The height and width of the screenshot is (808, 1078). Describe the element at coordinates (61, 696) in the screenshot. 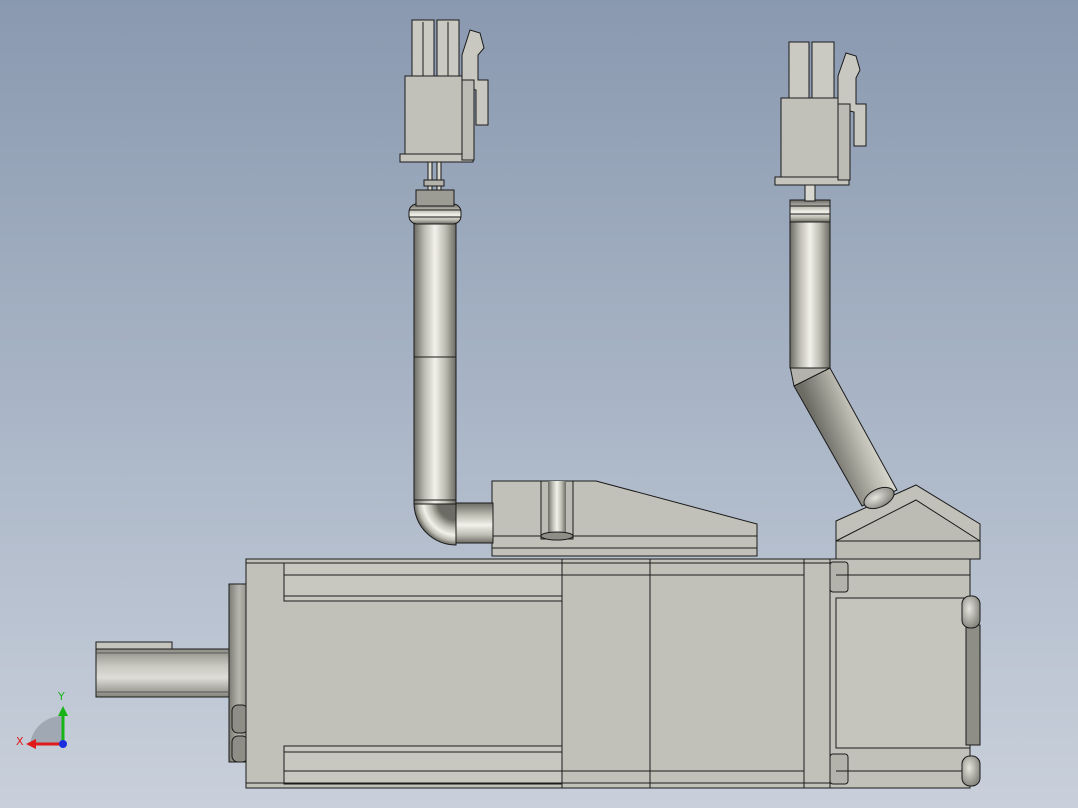

I see `y-axis-label: Y` at that location.